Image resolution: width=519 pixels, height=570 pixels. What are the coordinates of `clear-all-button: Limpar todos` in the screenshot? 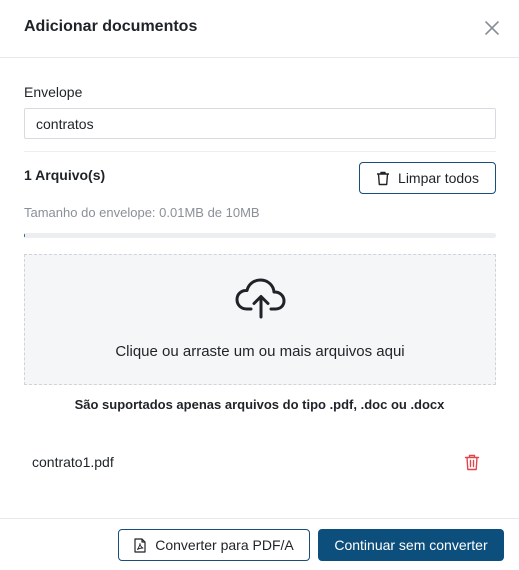 It's located at (427, 178).